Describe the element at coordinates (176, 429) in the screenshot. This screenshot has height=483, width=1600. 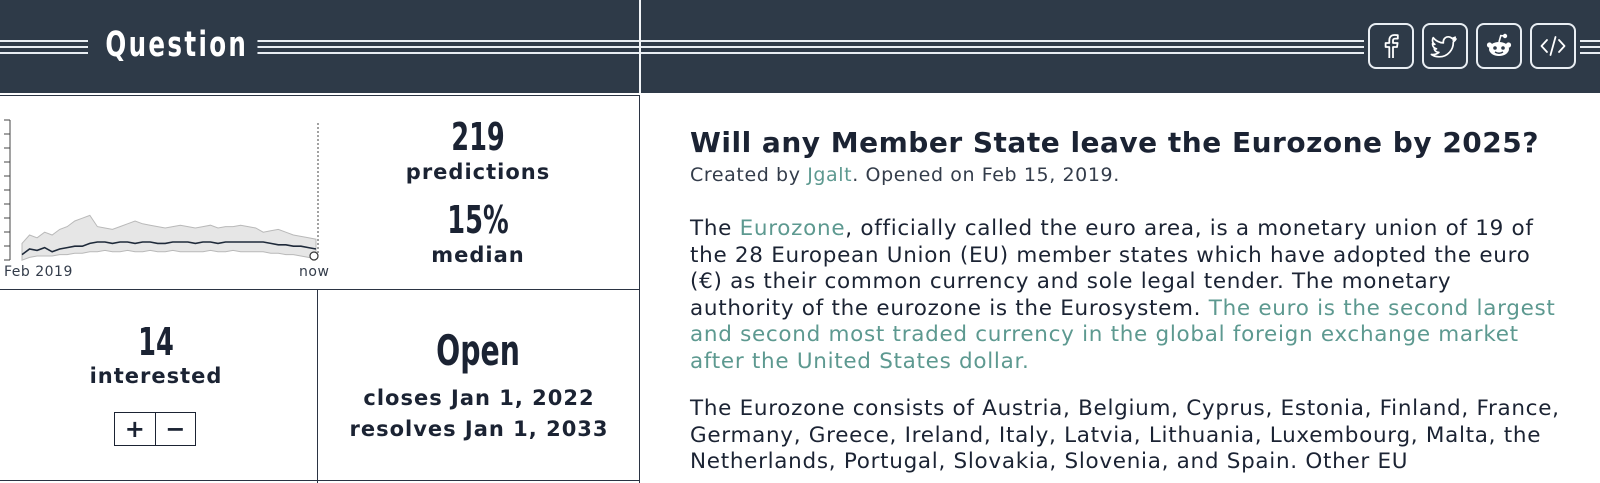
I see `remove-interest-button: −` at that location.